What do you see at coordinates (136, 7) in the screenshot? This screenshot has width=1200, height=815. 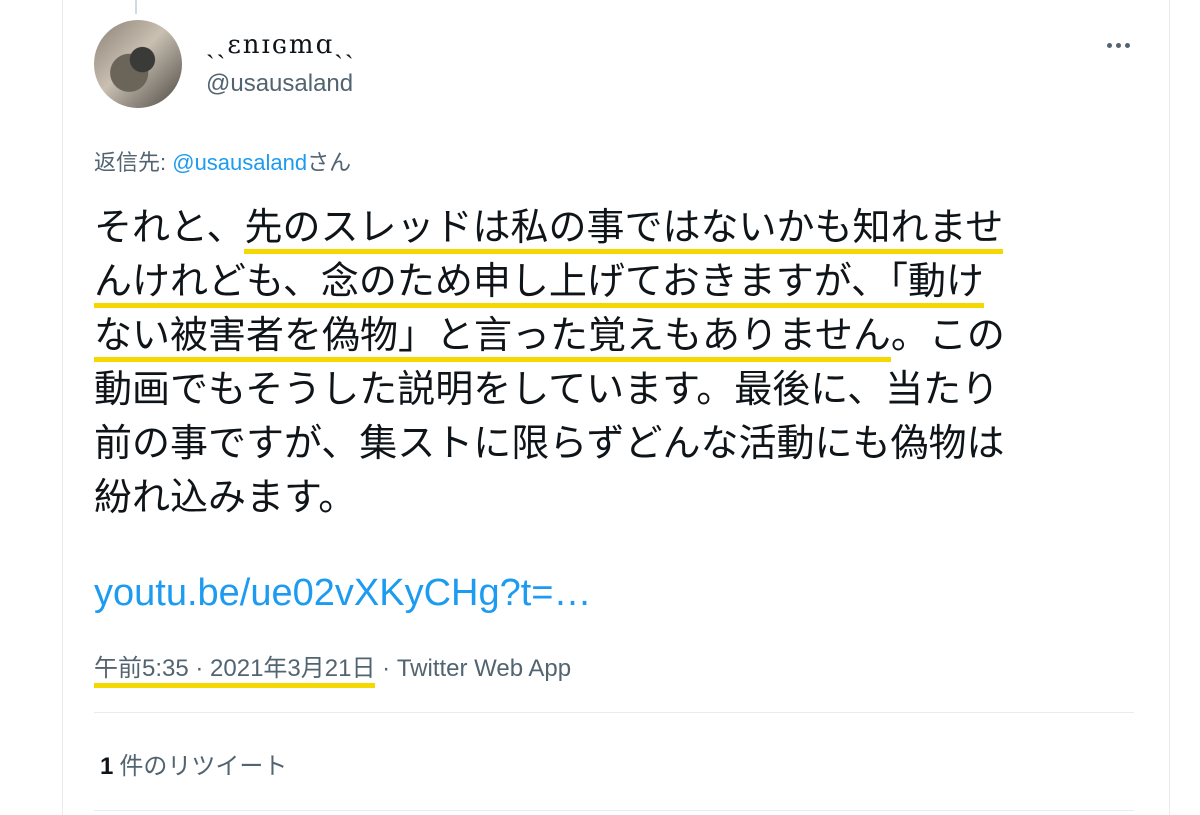 I see `thread-connector-line` at bounding box center [136, 7].